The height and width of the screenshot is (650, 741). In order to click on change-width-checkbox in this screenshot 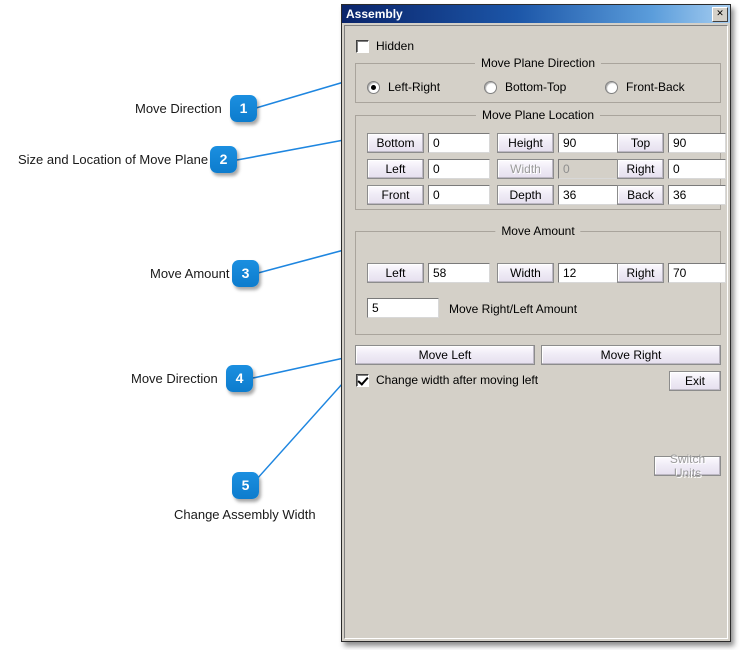, I will do `click(362, 380)`.